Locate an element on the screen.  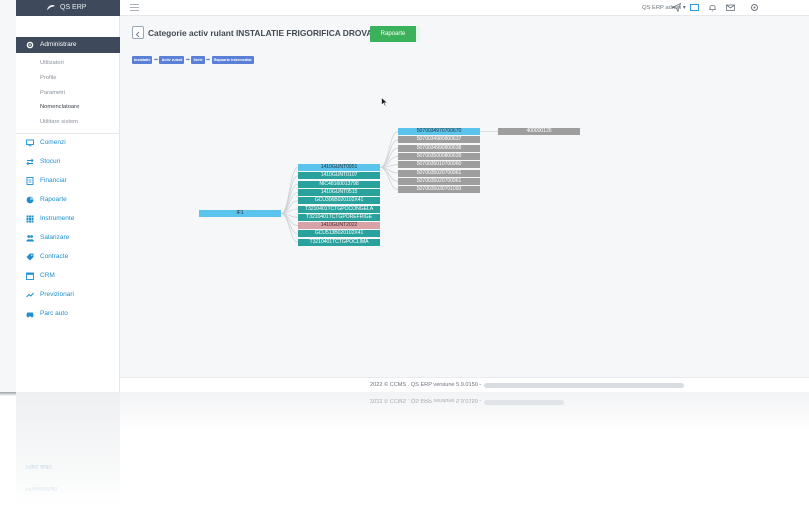
tree-node-level1: GCU513B020102X41 is located at coordinates (339, 234).